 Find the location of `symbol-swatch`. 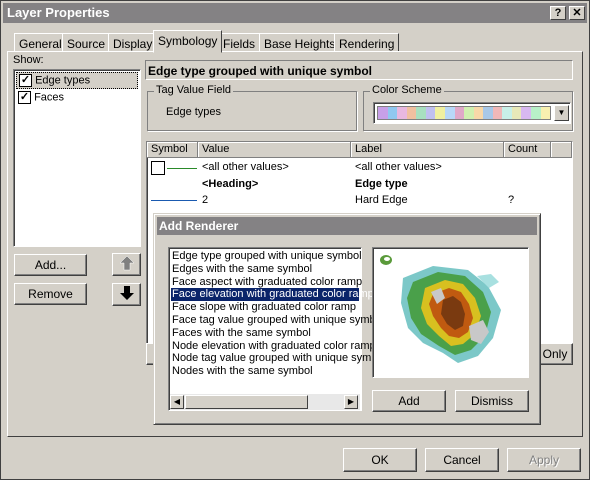

symbol-swatch is located at coordinates (158, 168).